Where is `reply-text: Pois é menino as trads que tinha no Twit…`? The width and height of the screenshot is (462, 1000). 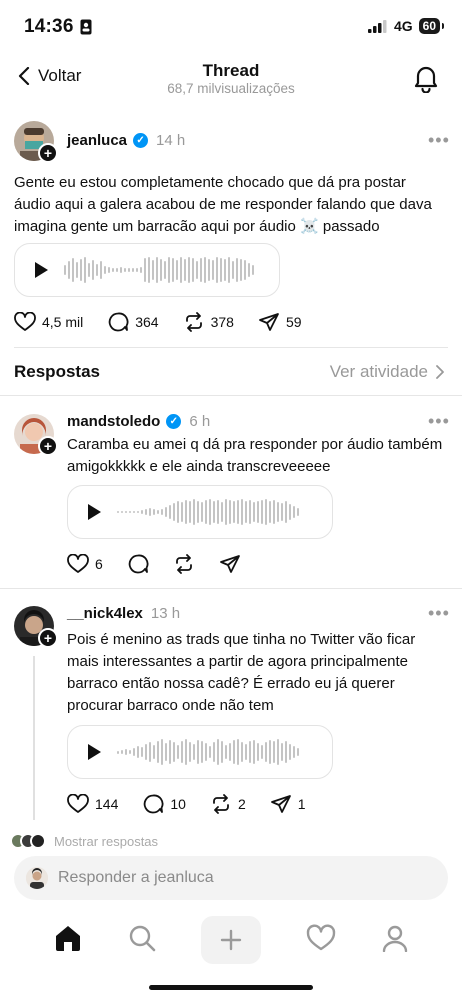 reply-text: Pois é menino as trads que tinha no Twit… is located at coordinates (241, 672).